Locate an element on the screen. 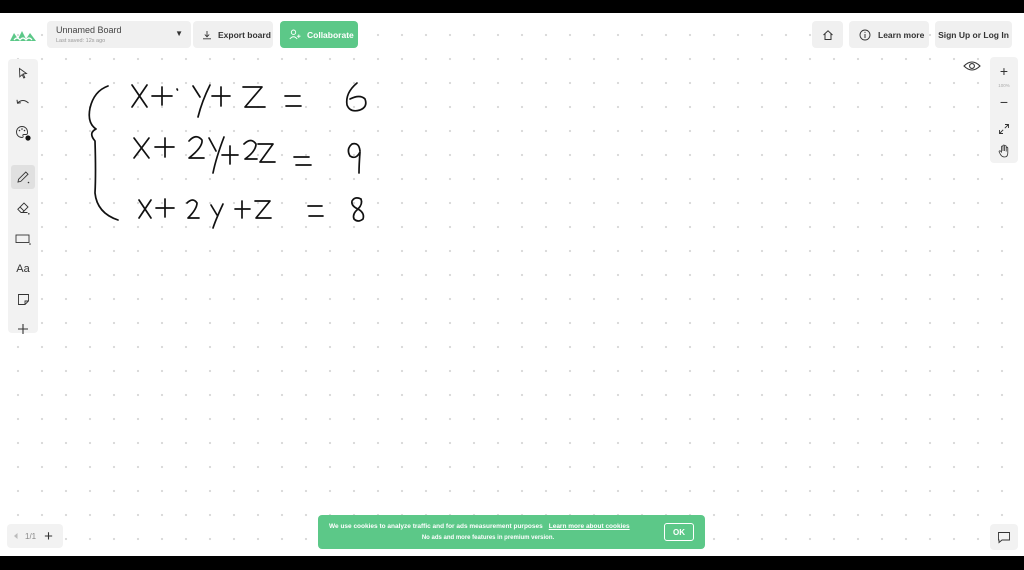 This screenshot has height=570, width=1024. eq1-plus1 is located at coordinates (162, 96).